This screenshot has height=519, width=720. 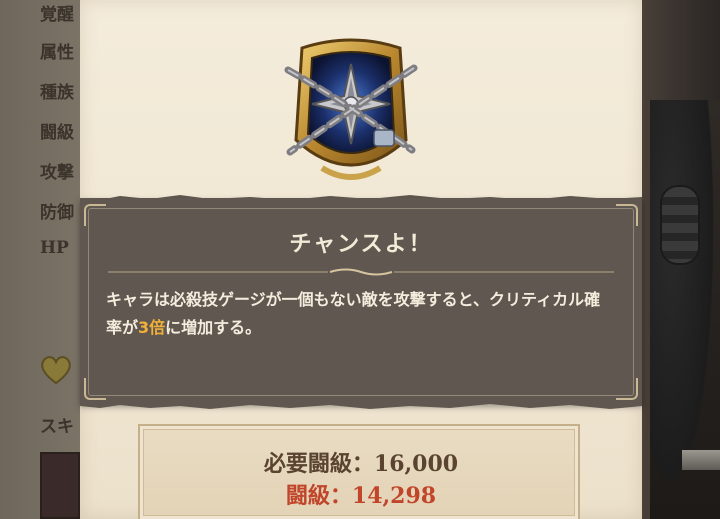 I want to click on bg-label-race: 種族, so click(x=57, y=93).